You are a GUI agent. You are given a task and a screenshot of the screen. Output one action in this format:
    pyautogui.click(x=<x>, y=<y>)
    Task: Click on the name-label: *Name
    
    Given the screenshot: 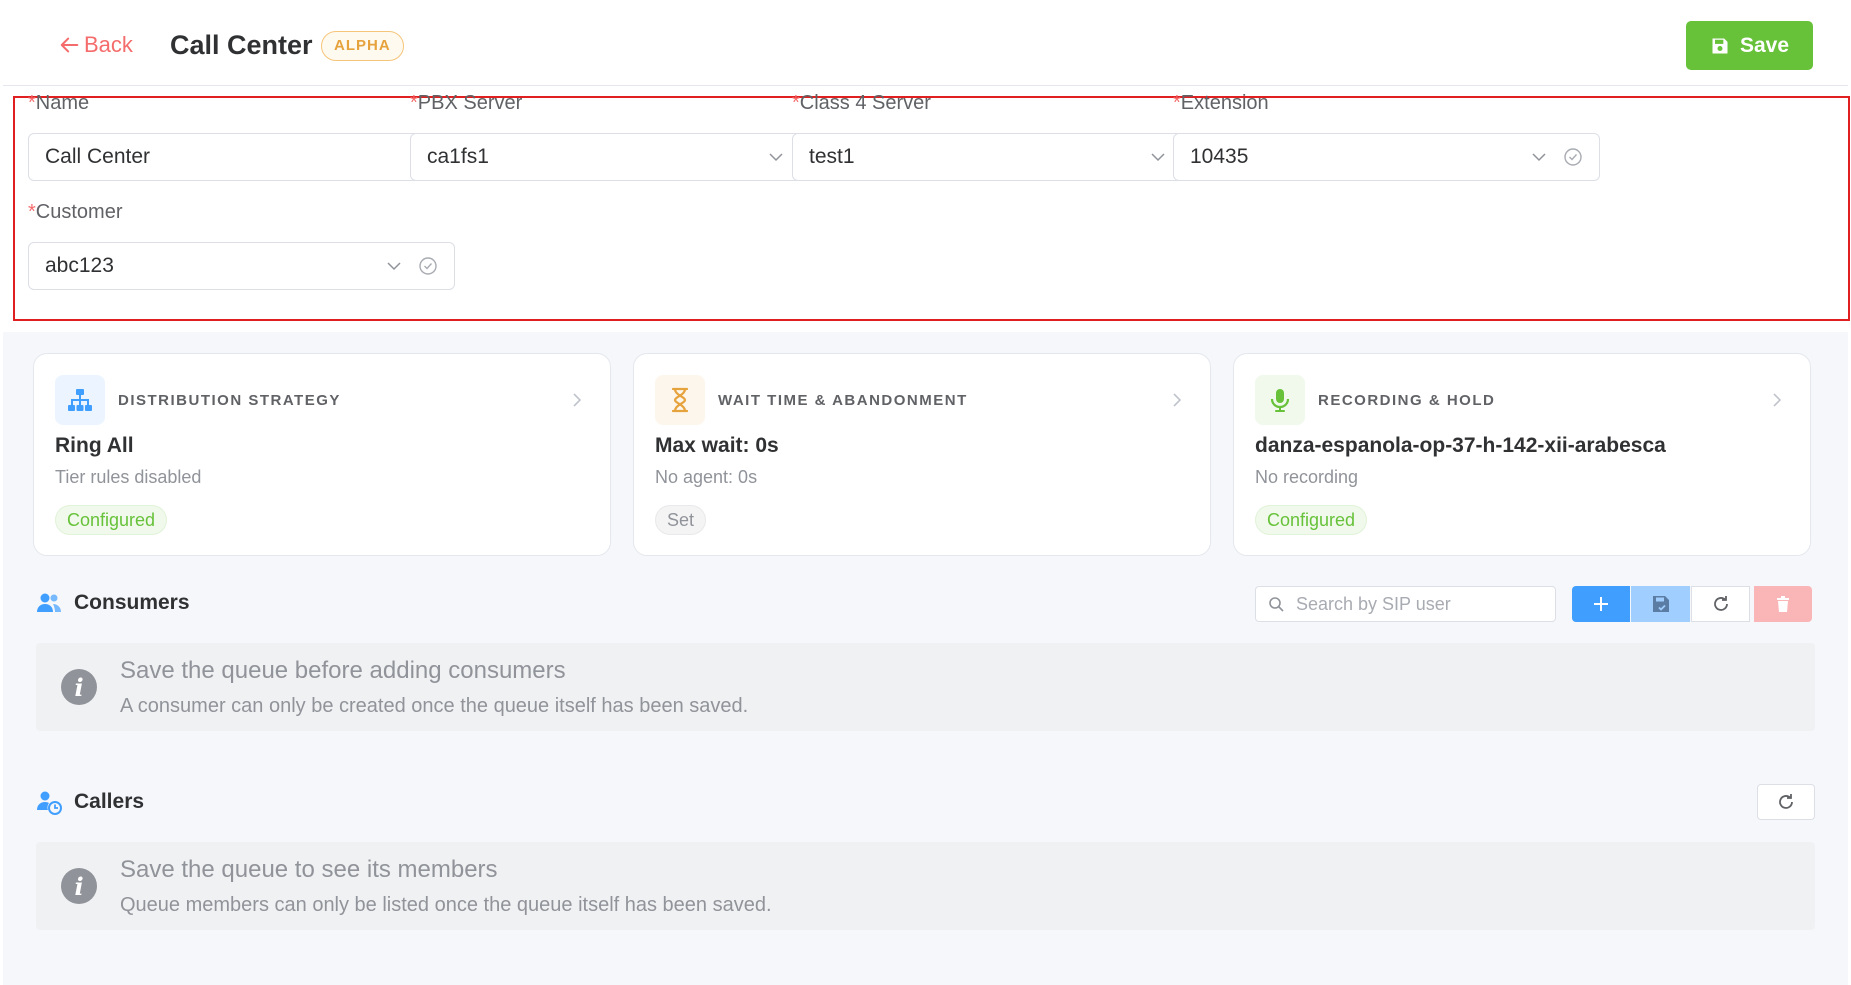 What is the action you would take?
    pyautogui.click(x=59, y=103)
    